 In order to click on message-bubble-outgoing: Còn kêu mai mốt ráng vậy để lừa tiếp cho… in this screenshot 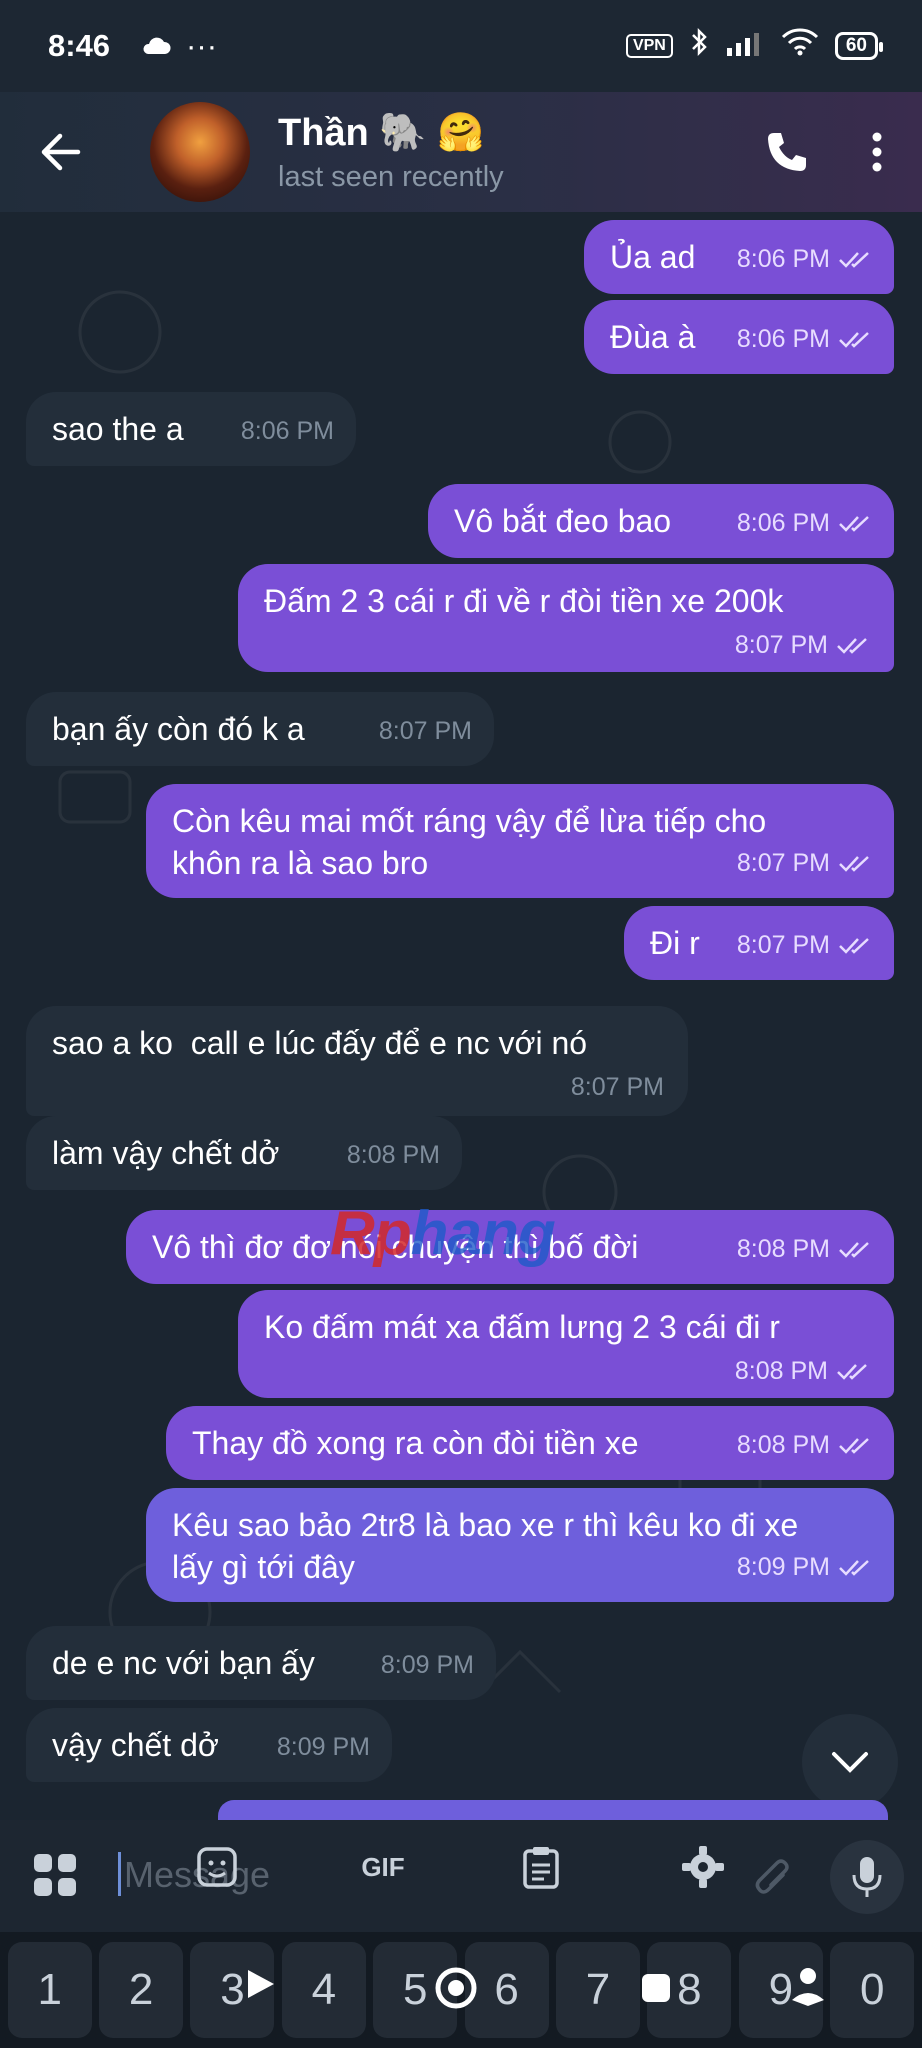, I will do `click(520, 841)`.